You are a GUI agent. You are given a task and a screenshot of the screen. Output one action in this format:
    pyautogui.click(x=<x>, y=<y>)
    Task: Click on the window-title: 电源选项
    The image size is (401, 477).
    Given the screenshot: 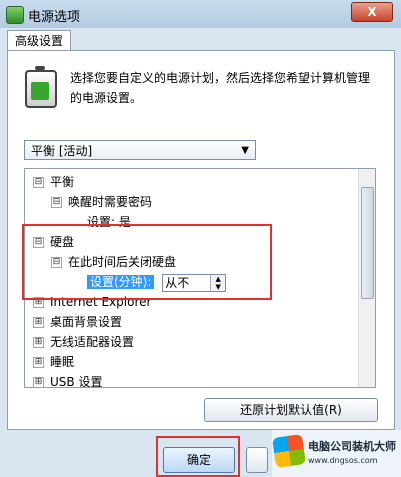 What is the action you would take?
    pyautogui.click(x=54, y=17)
    